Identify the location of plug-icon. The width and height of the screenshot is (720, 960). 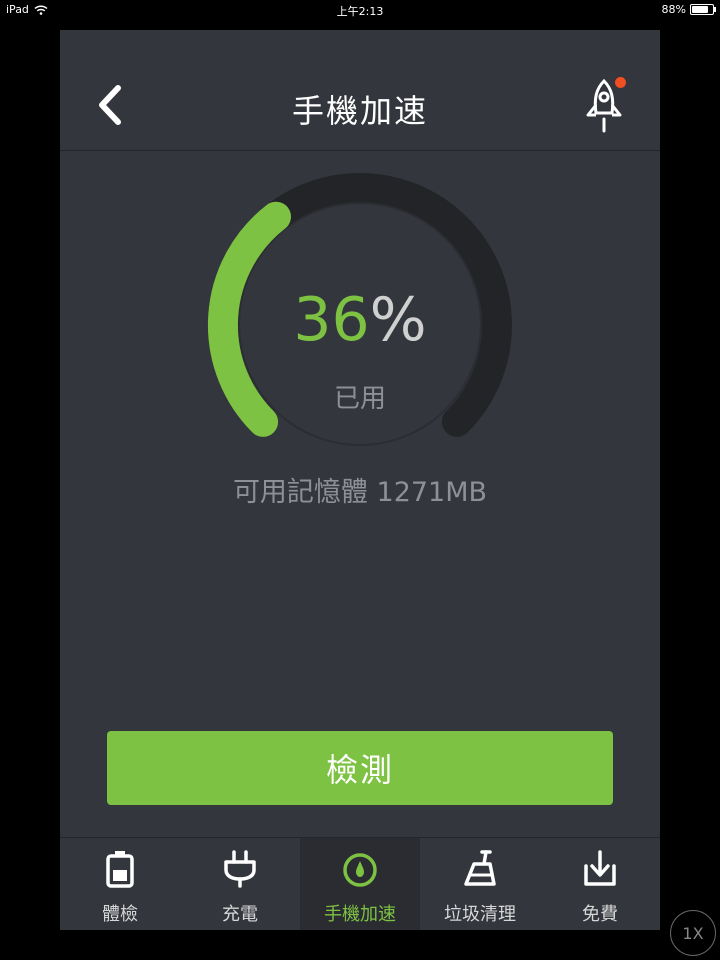
(240, 869).